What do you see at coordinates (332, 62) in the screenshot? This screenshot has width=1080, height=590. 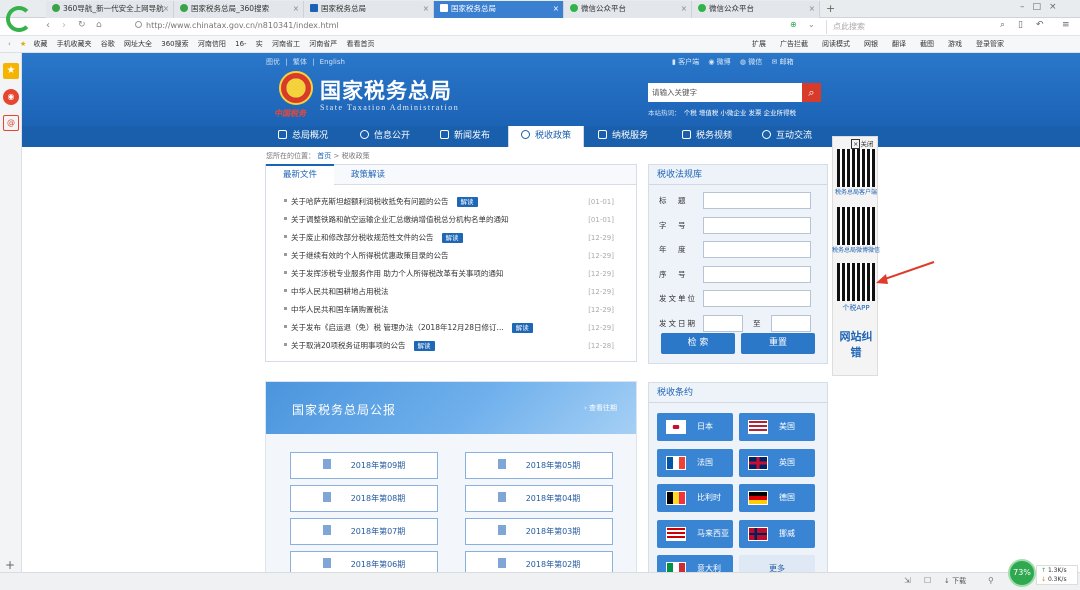 I see `top-link: English` at bounding box center [332, 62].